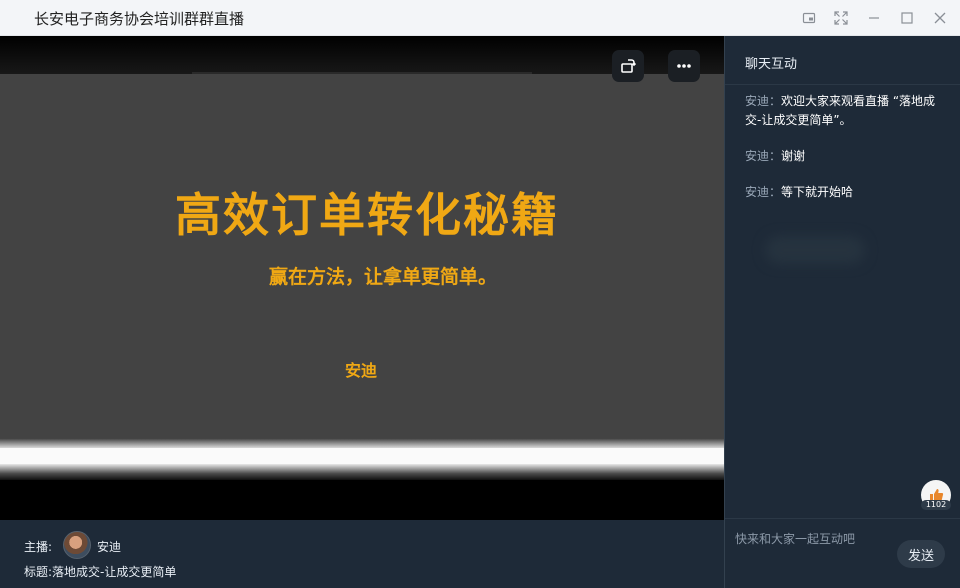 The image size is (960, 588). Describe the element at coordinates (109, 547) in the screenshot. I see `host-name: 安迪` at that location.